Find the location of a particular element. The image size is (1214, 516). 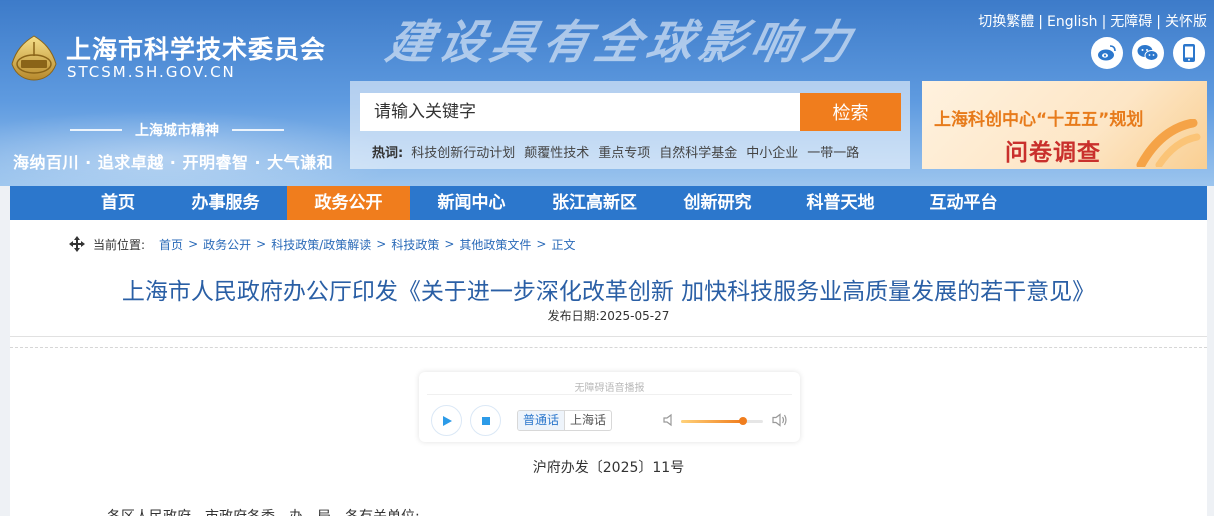

breadcrumb-link: 其他政策文件 is located at coordinates (495, 244).